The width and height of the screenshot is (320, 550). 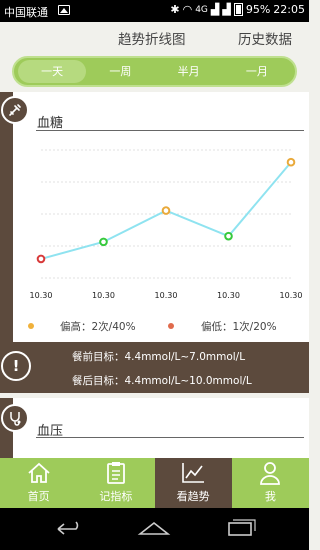 What do you see at coordinates (159, 357) in the screenshot?
I see `pre-meal-target: 餐前目标：4.4mmol/L~7.0mmol/L` at bounding box center [159, 357].